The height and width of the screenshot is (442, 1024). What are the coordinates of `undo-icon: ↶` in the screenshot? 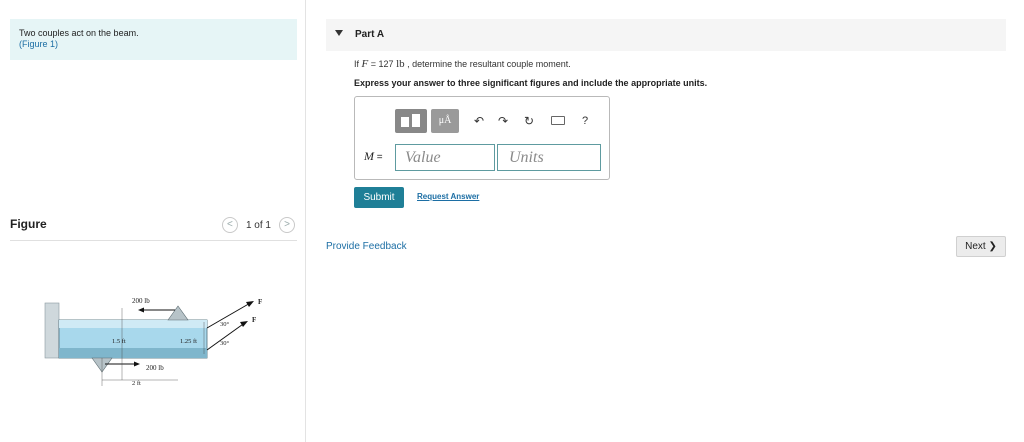 It's located at (479, 121).